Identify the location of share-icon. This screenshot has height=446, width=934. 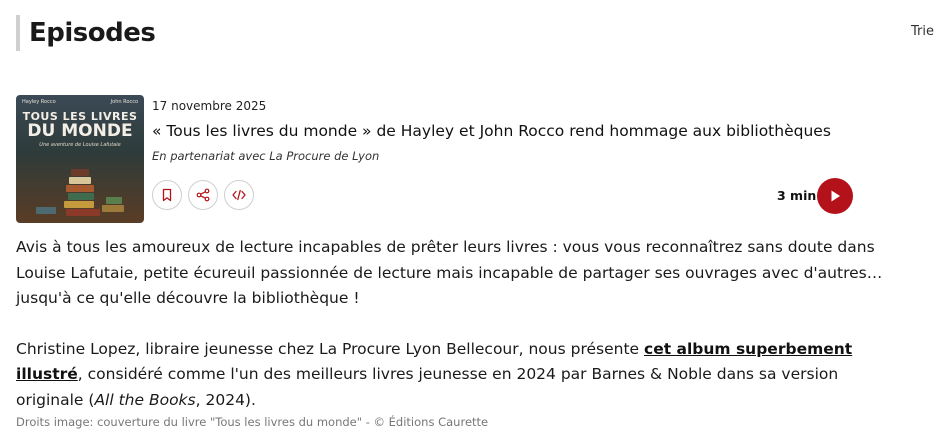
(203, 195).